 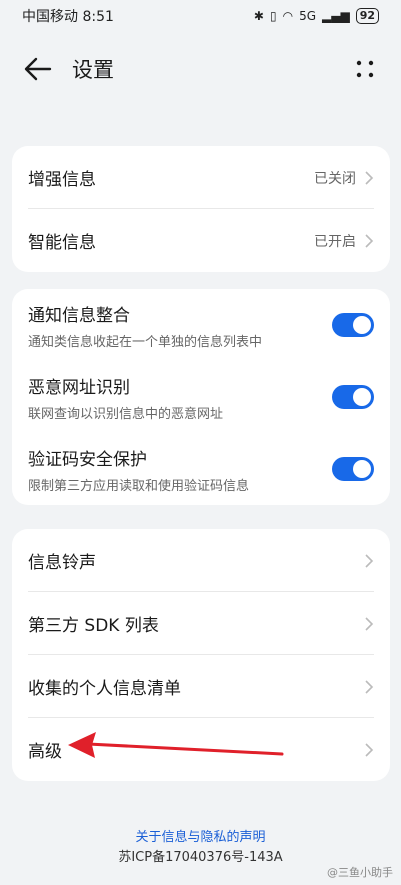 What do you see at coordinates (367, 16) in the screenshot?
I see `battery-indicator: 92` at bounding box center [367, 16].